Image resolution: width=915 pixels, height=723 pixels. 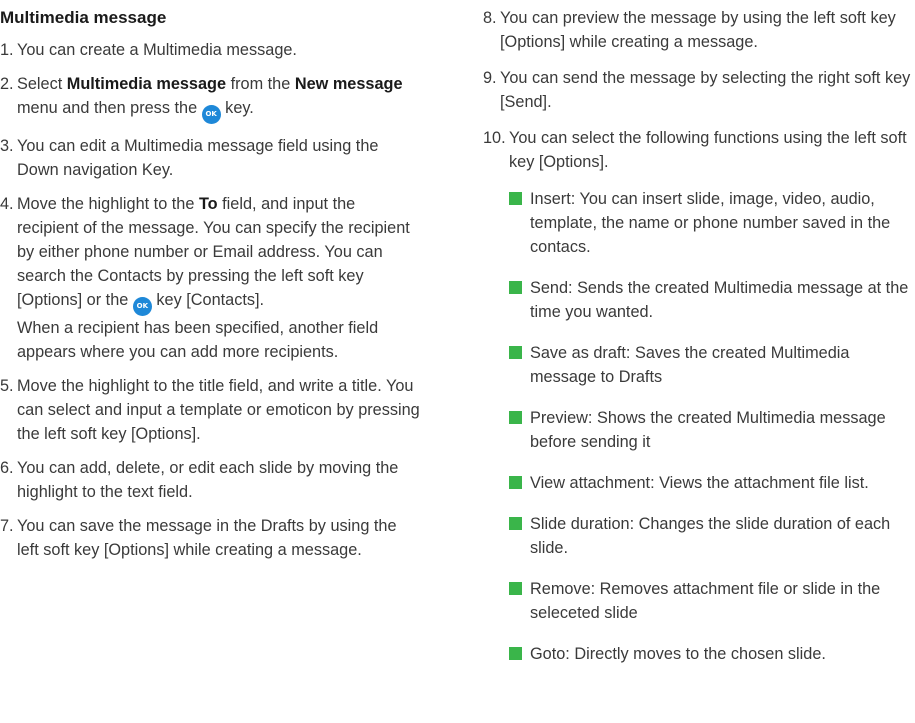 What do you see at coordinates (7, 204) in the screenshot?
I see `step-number: 4.` at bounding box center [7, 204].